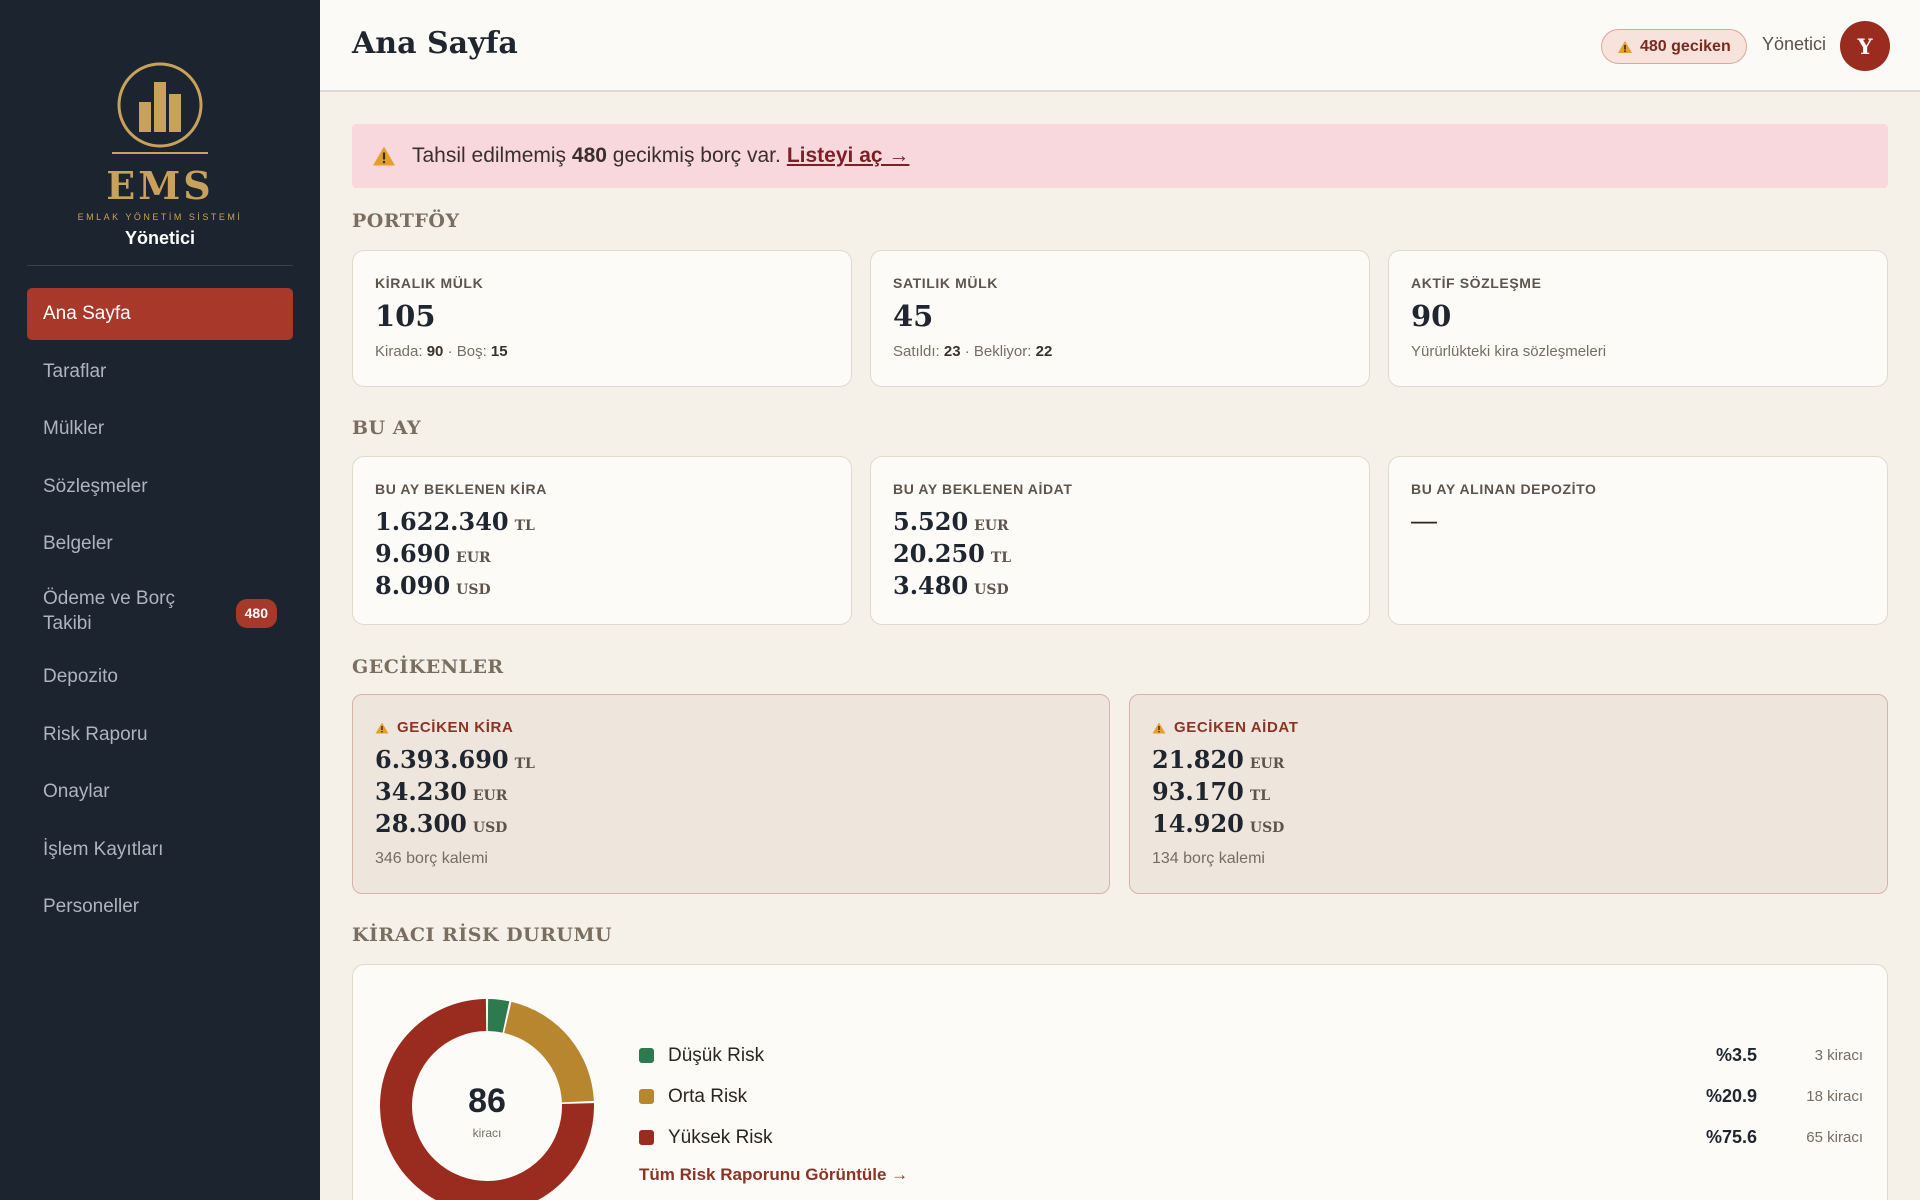 The image size is (1920, 1200). What do you see at coordinates (441, 791) in the screenshot?
I see `money-row: 34.230 EUR` at bounding box center [441, 791].